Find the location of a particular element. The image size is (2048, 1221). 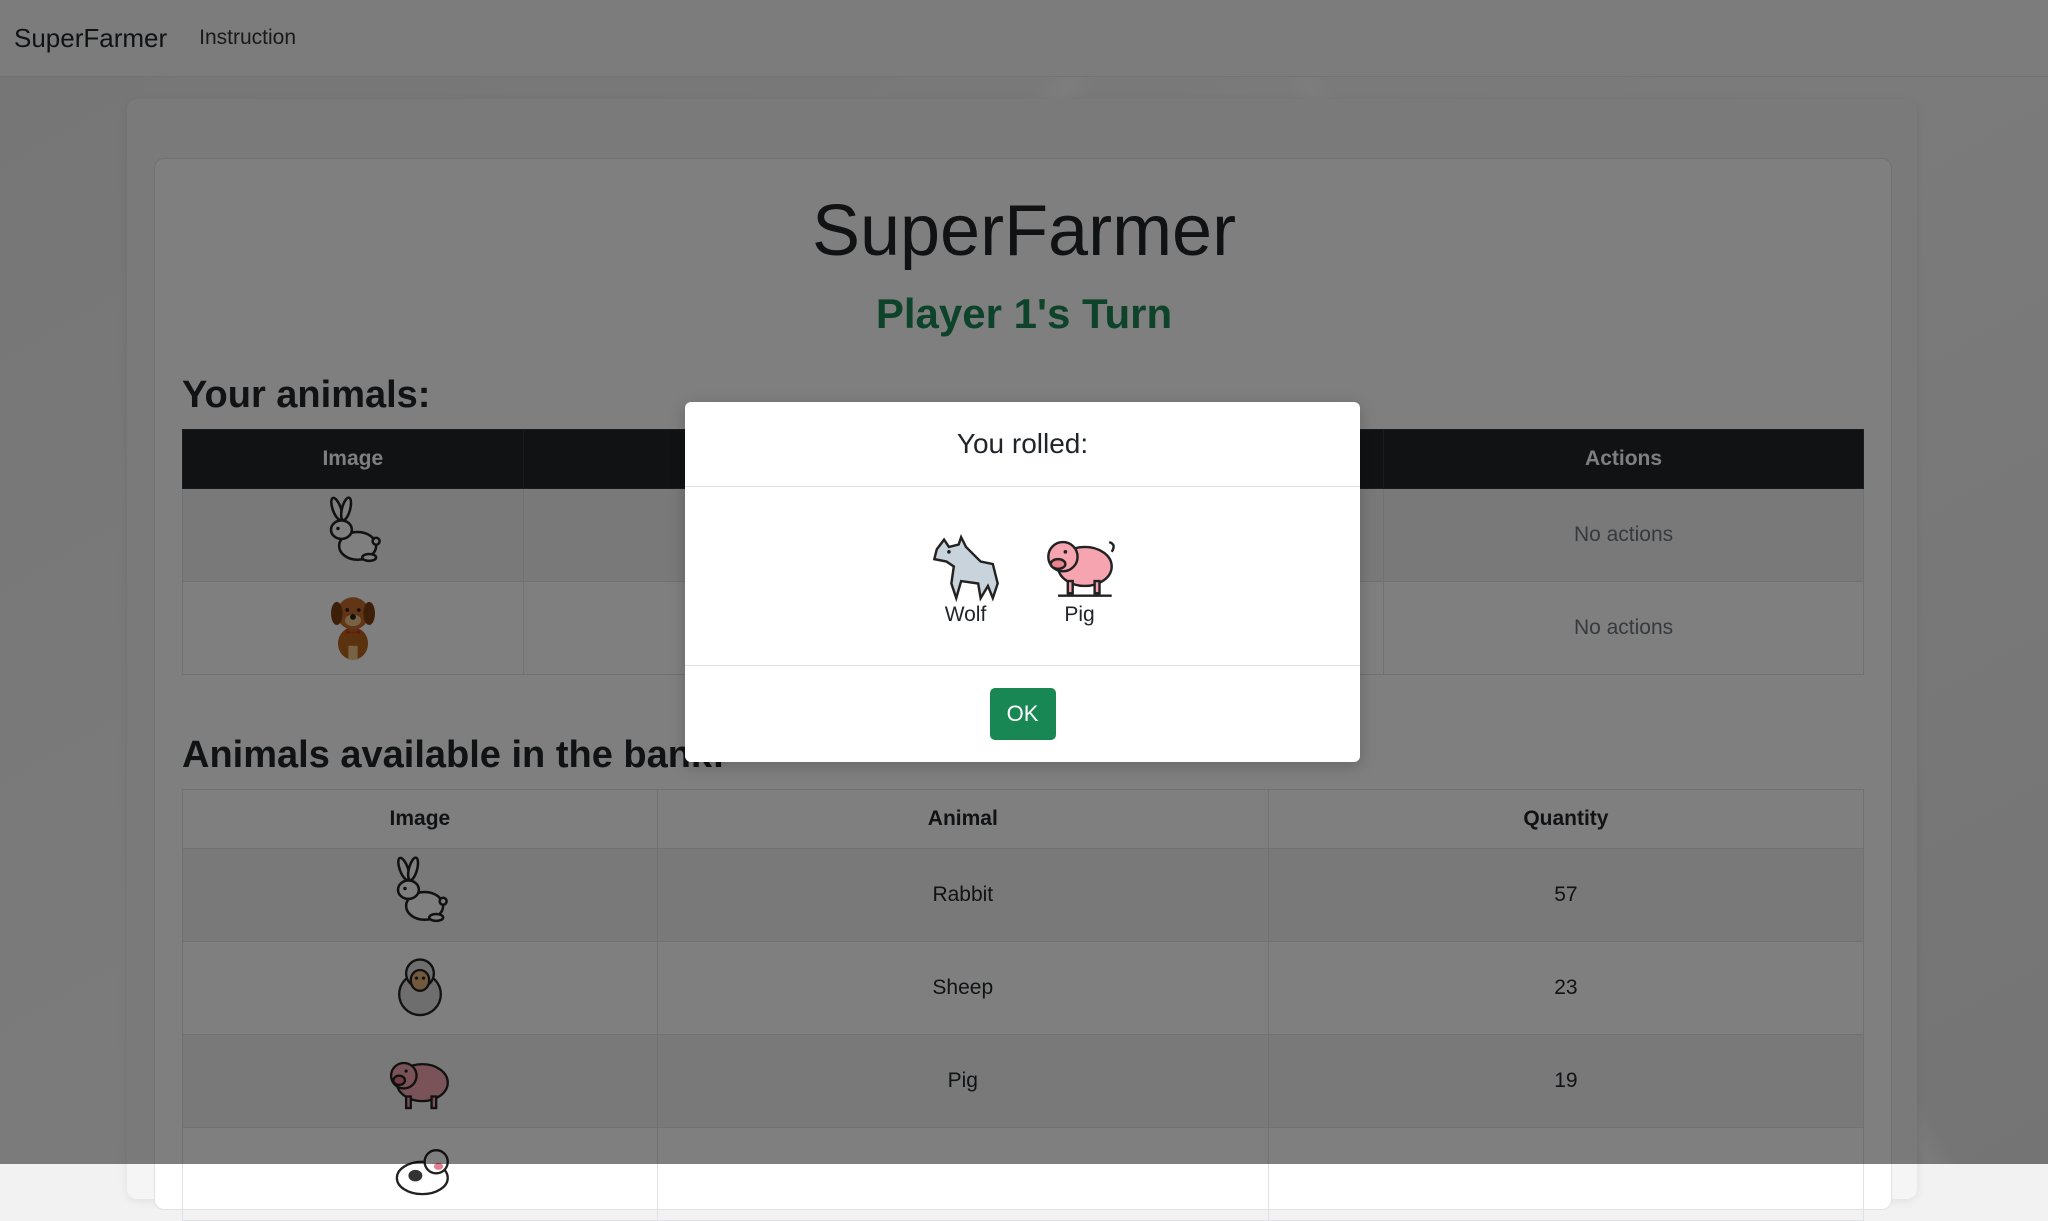

dice-result-wolf: Wolf is located at coordinates (966, 576).